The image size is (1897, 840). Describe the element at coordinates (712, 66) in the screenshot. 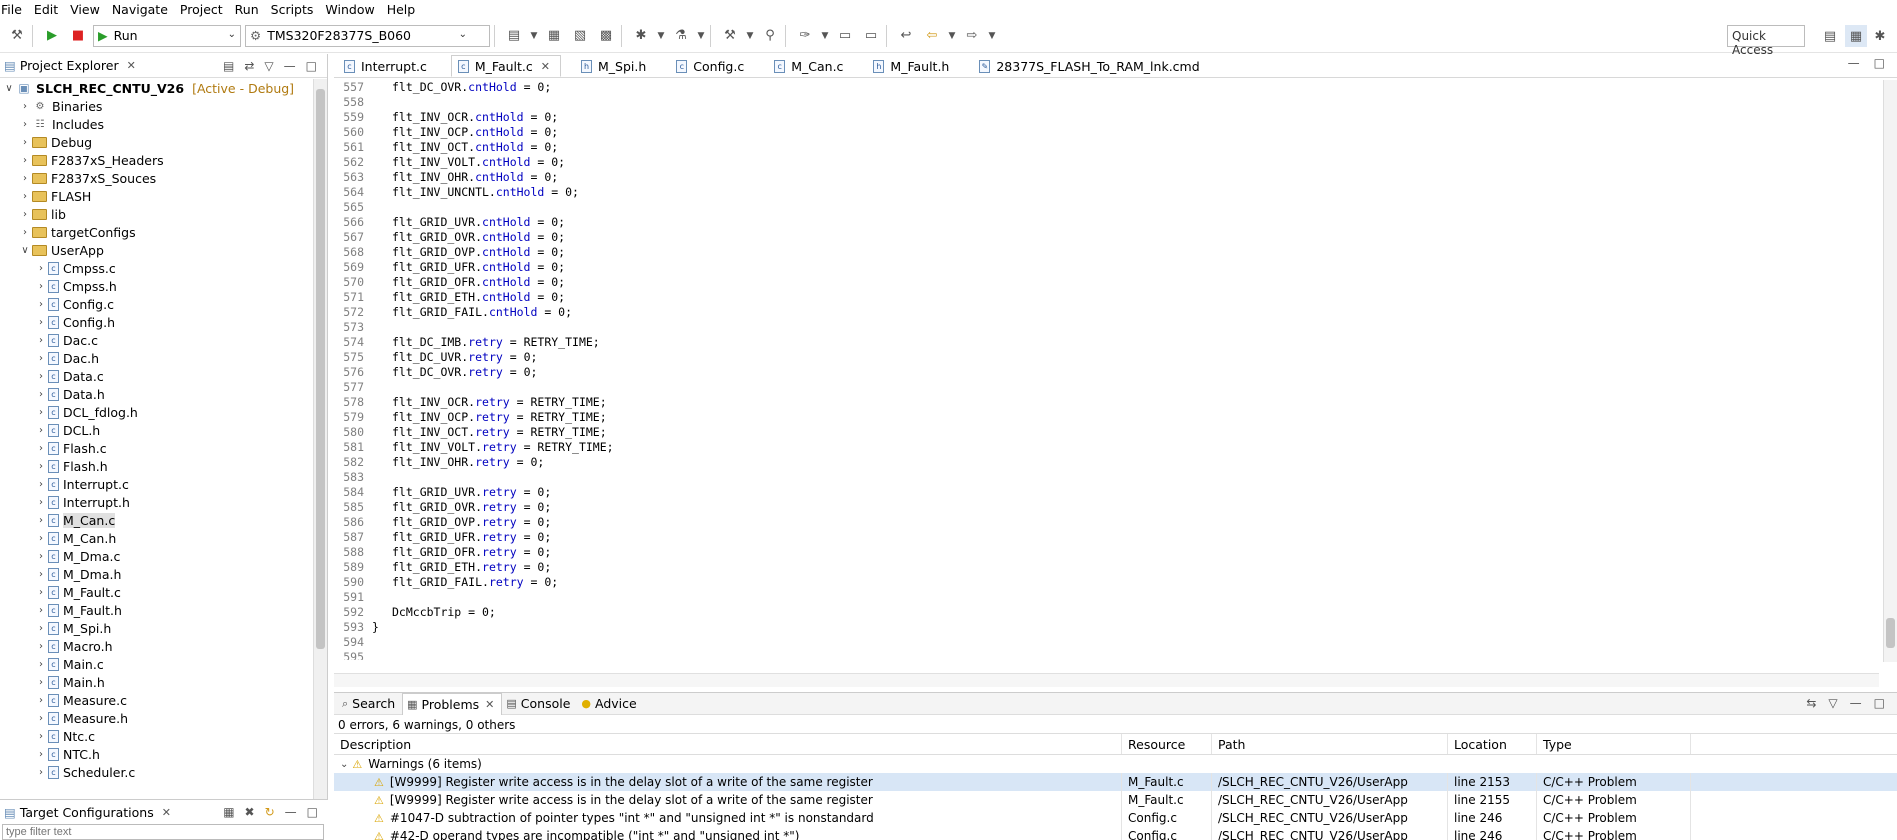

I see `editor-tab-config-c: c Config.c` at that location.